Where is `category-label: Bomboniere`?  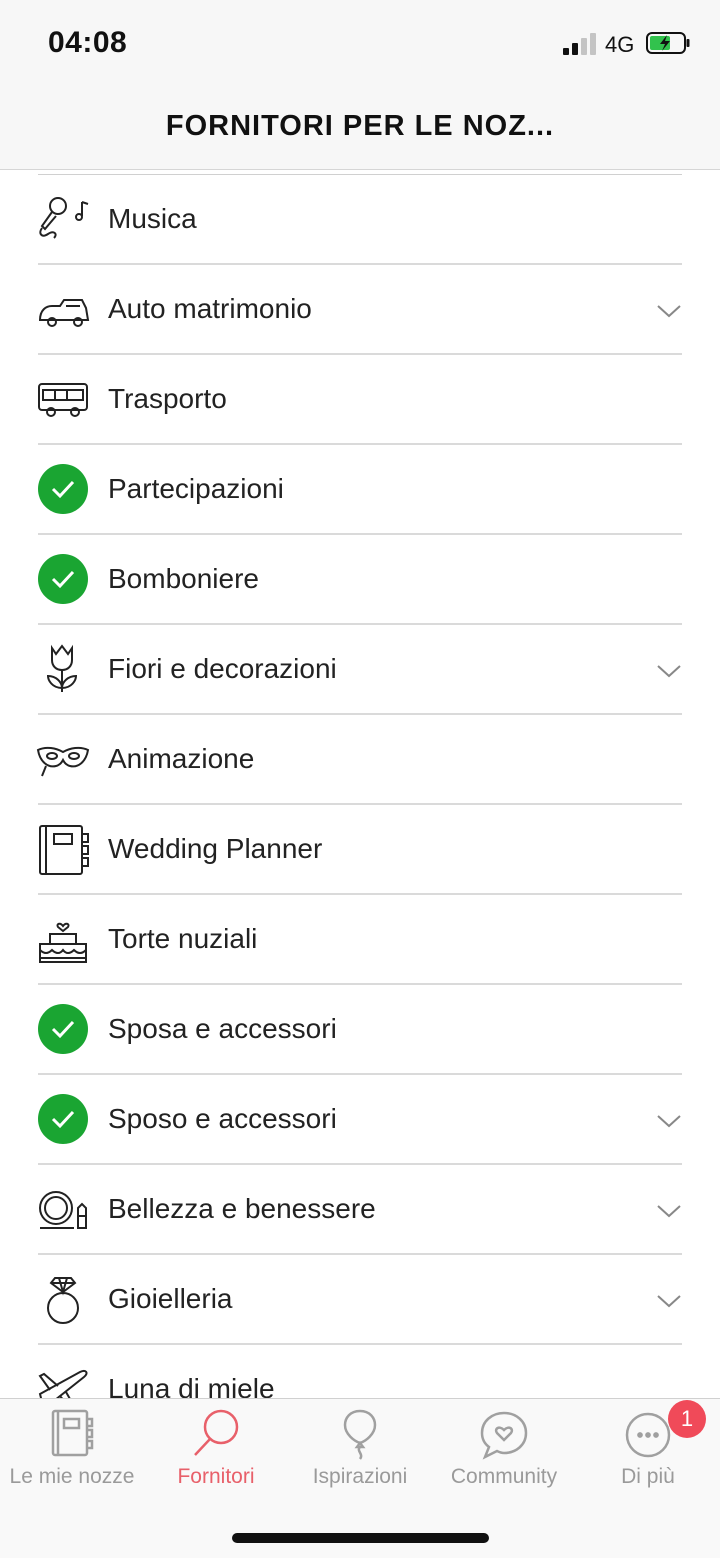 category-label: Bomboniere is located at coordinates (183, 578).